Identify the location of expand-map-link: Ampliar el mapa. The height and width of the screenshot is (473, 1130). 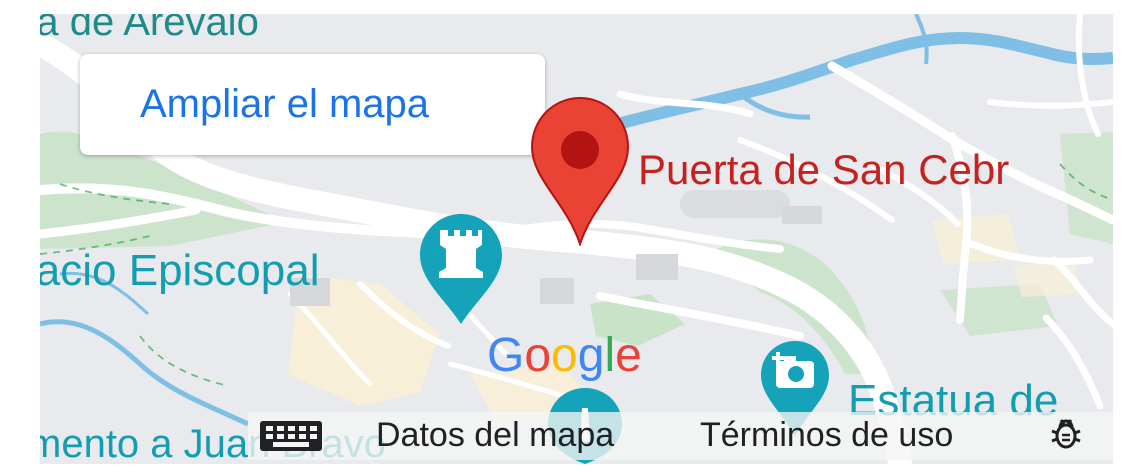
(312, 104).